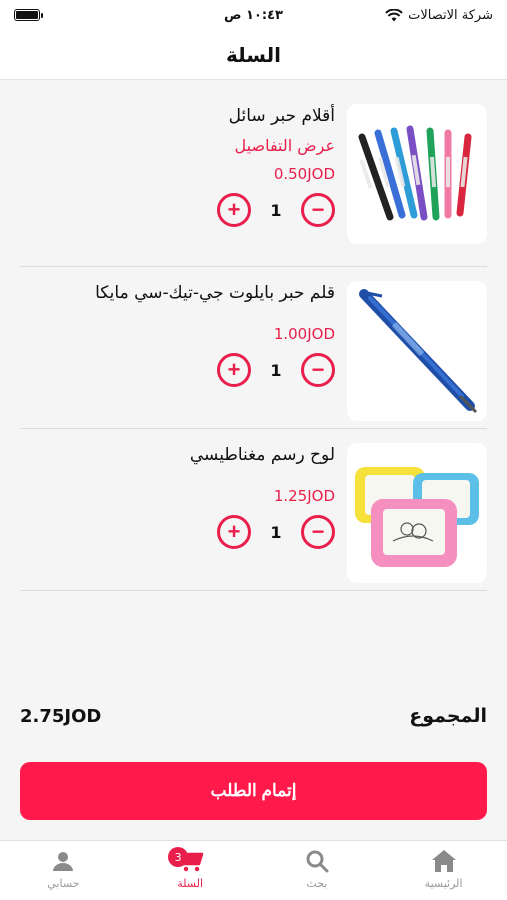 The image size is (507, 900). I want to click on search-icon, so click(317, 861).